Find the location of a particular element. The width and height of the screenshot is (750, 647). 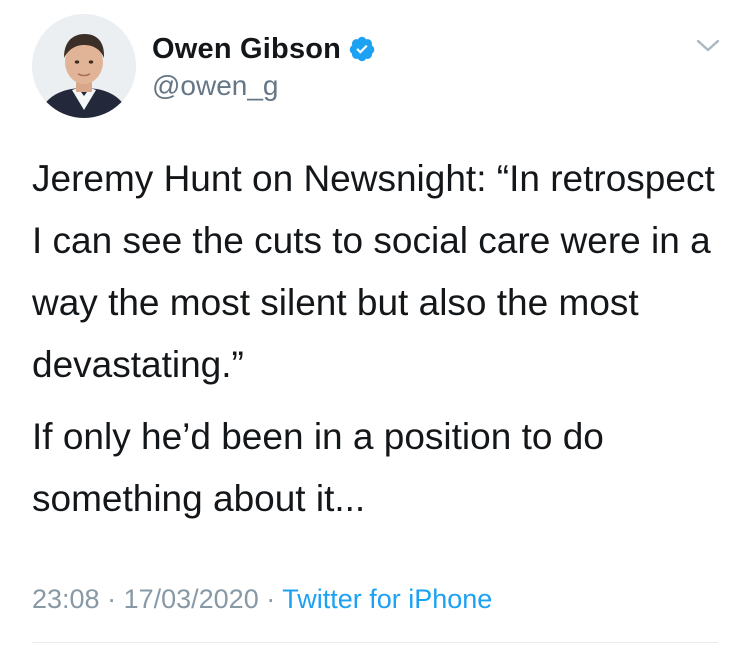

tweet-source-link: Twitter for iPhone is located at coordinates (387, 599).